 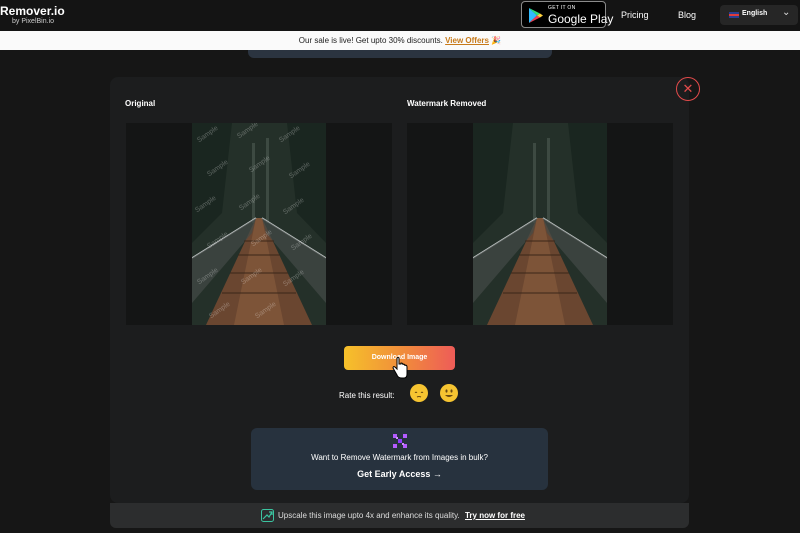 I want to click on close-icon: ✕, so click(x=688, y=88).